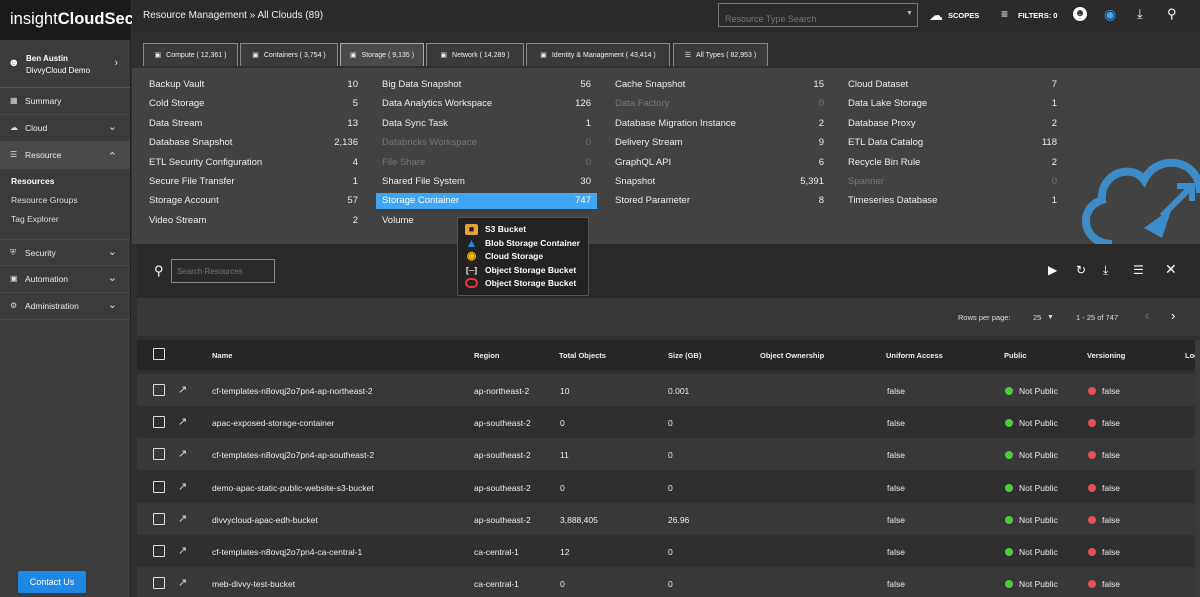  What do you see at coordinates (952, 104) in the screenshot?
I see `resource-type-item: Data Lake Storage 1` at bounding box center [952, 104].